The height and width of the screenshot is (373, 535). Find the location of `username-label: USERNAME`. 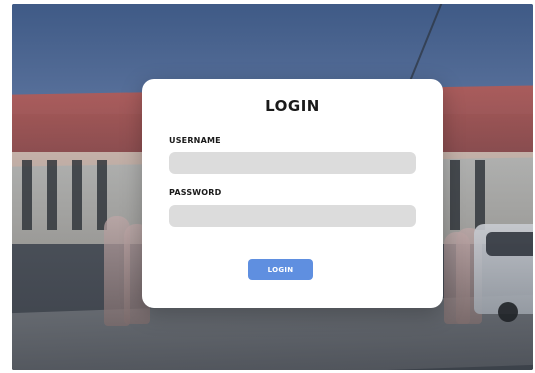

username-label: USERNAME is located at coordinates (195, 140).